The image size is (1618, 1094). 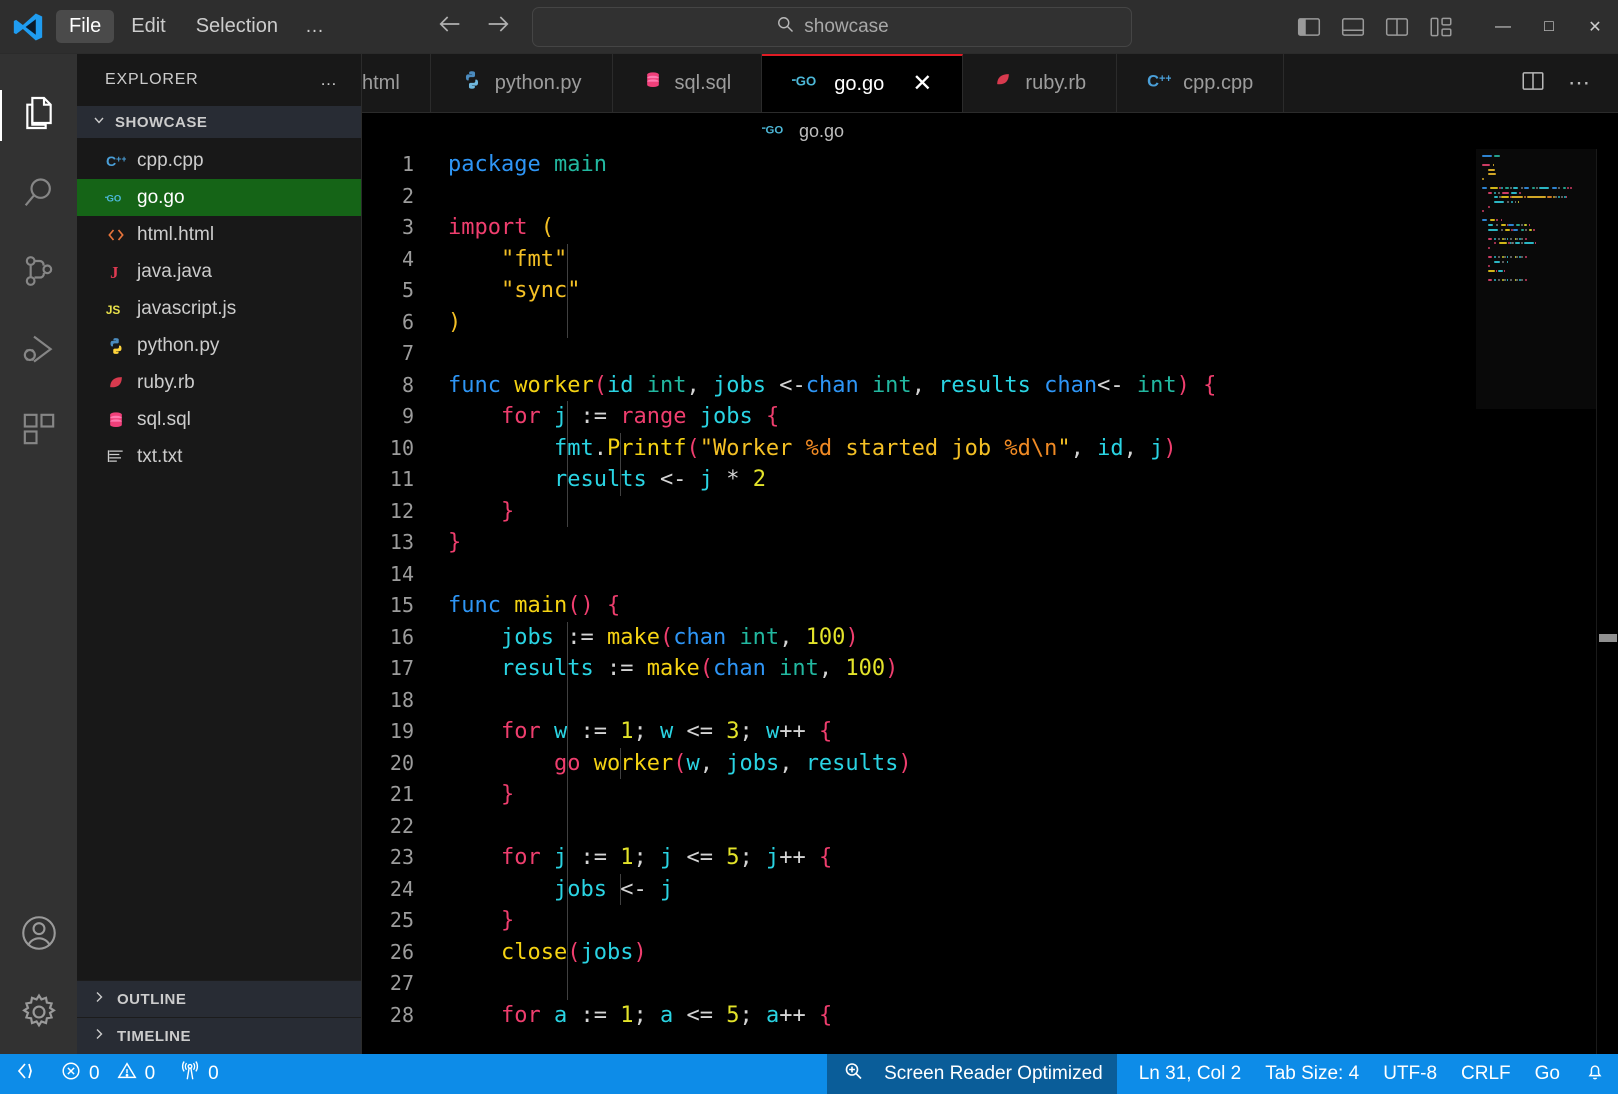 What do you see at coordinates (396, 83) in the screenshot?
I see `tab-html: html` at bounding box center [396, 83].